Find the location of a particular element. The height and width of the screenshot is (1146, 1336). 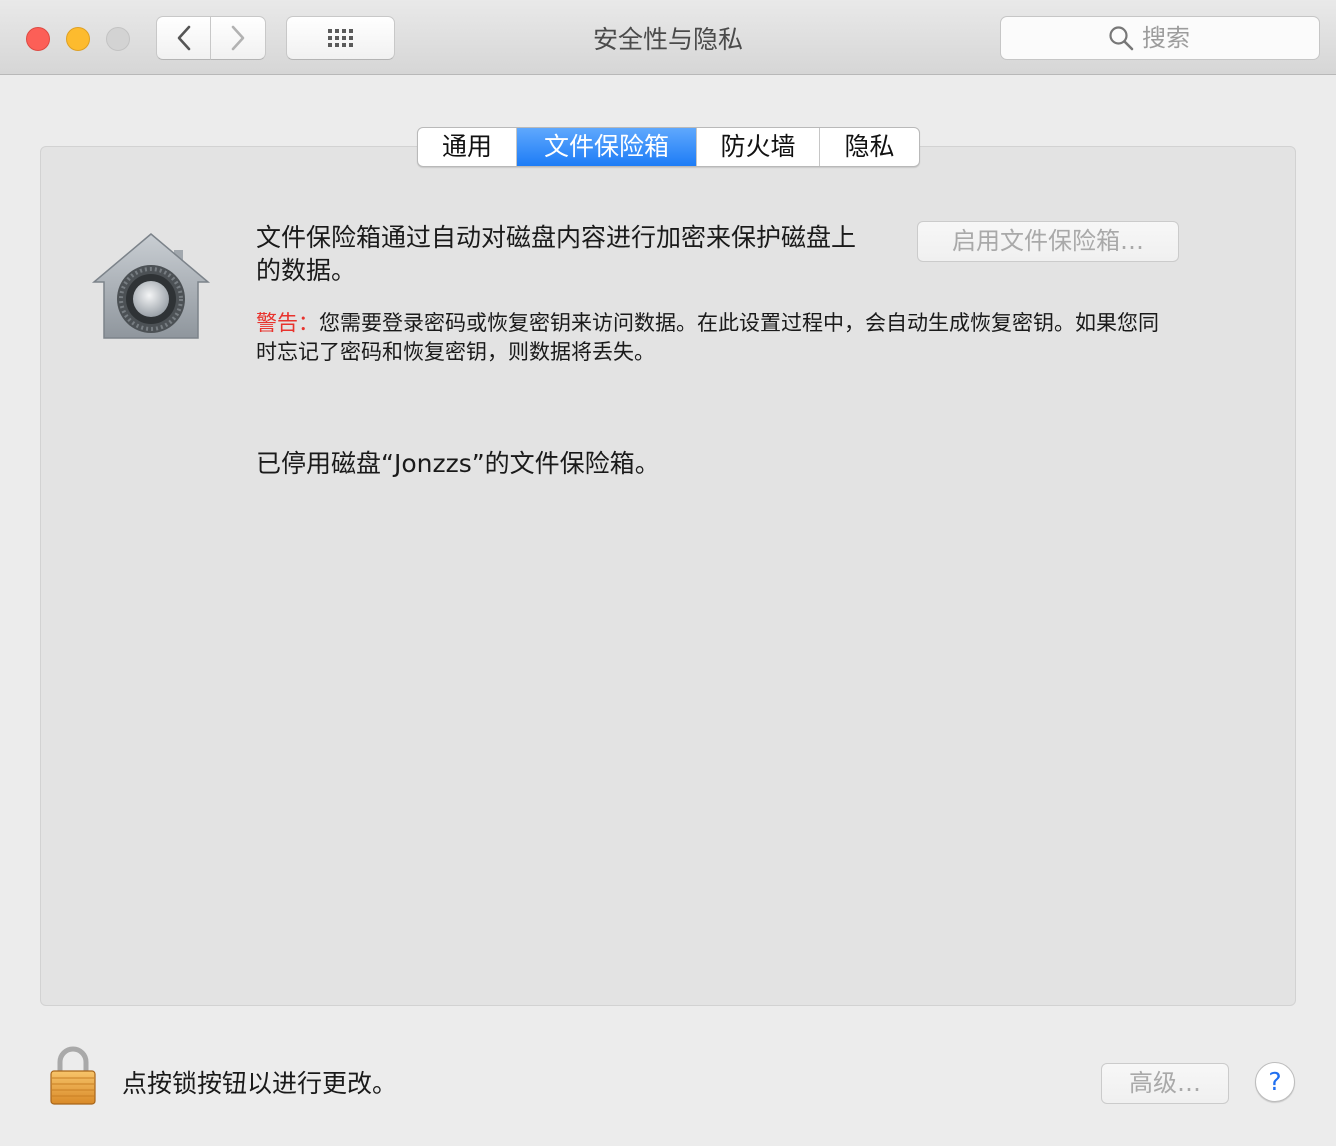

search-input is located at coordinates (1177, 38).